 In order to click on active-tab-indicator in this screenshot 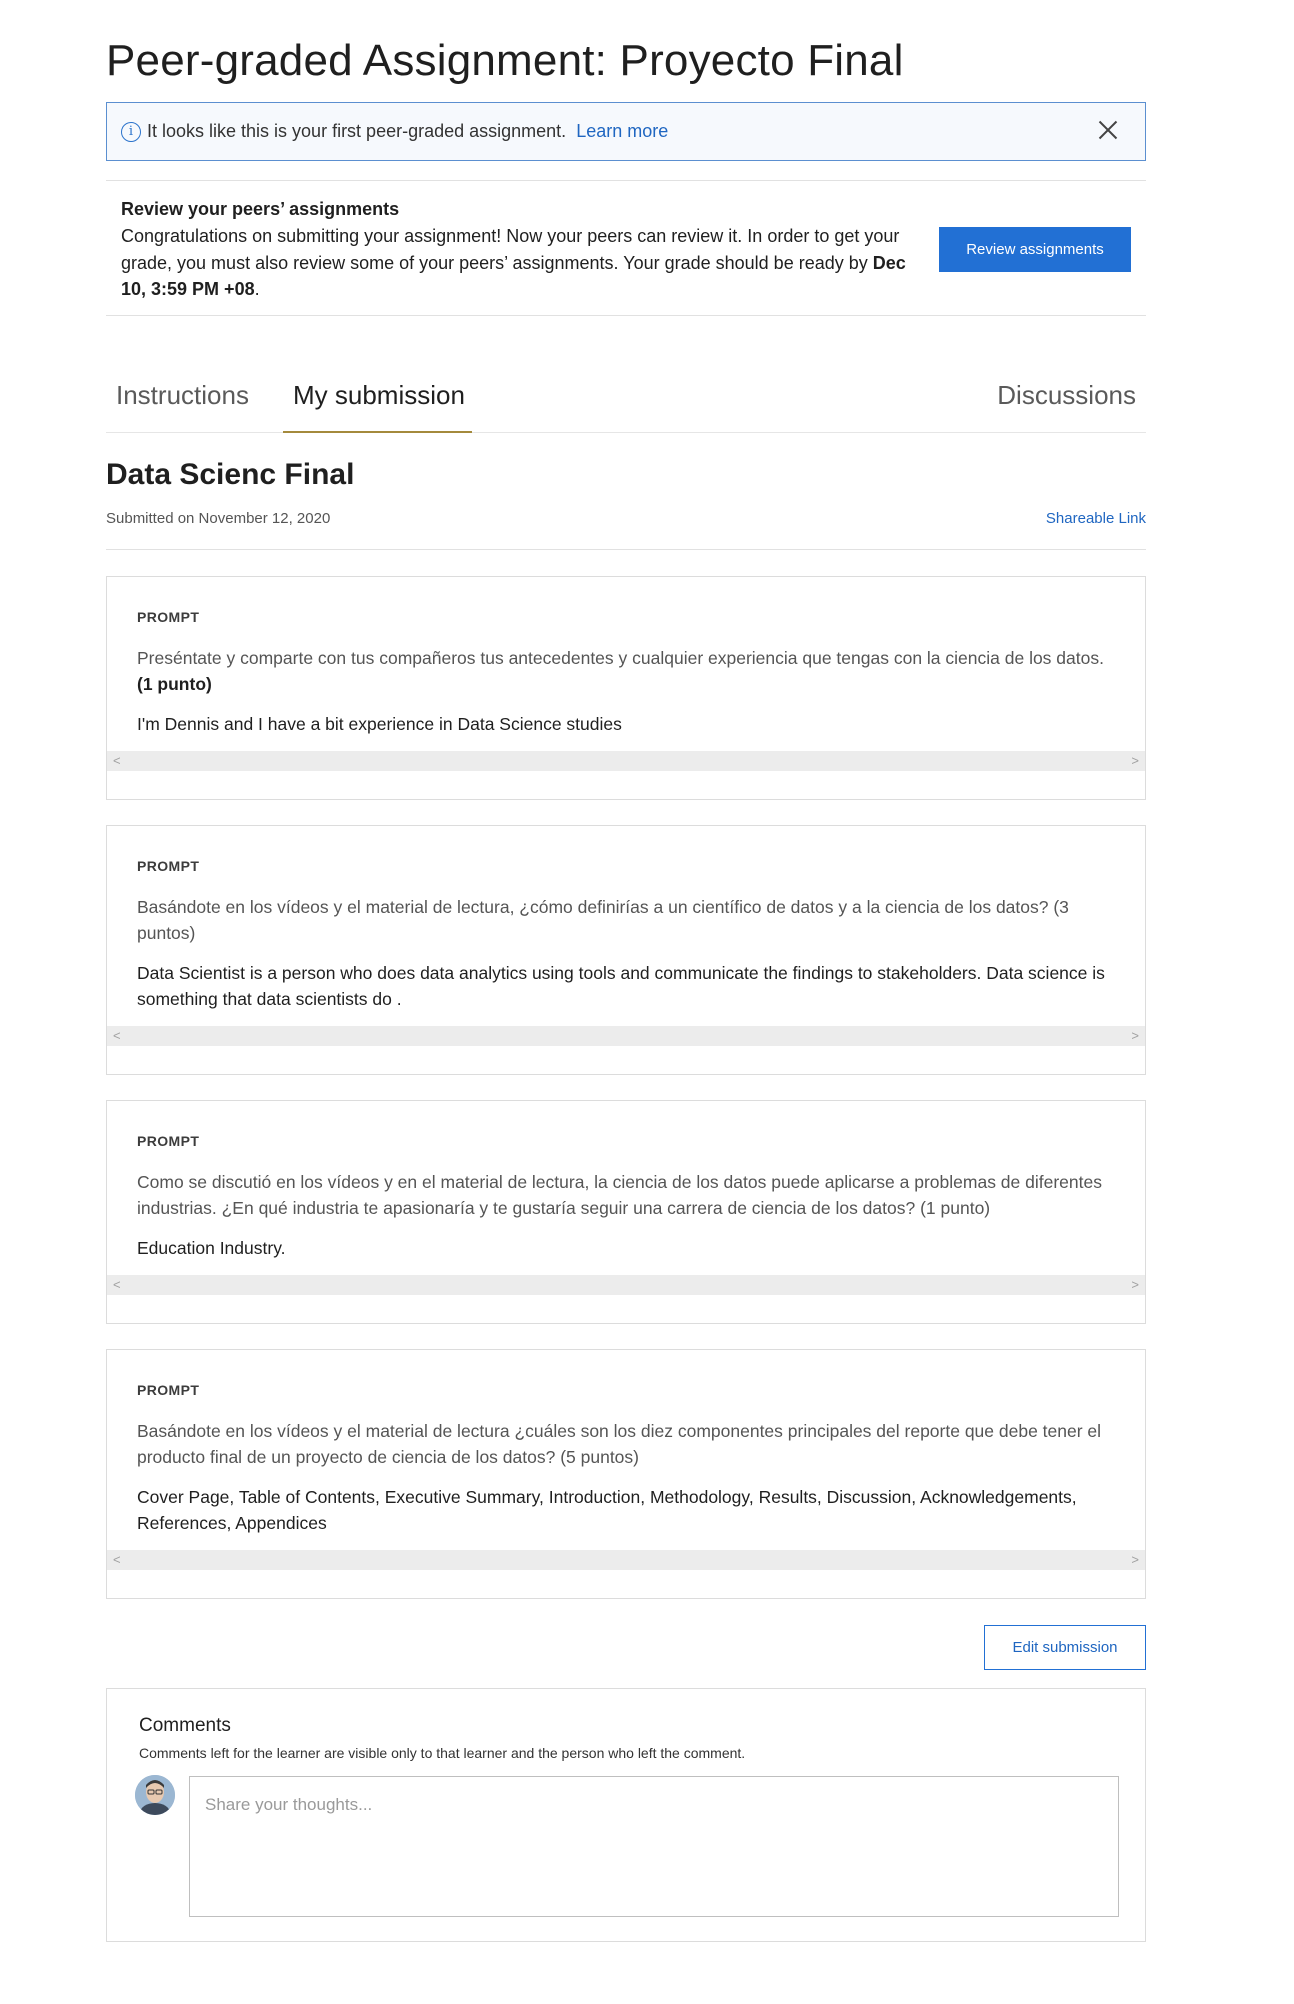, I will do `click(377, 432)`.